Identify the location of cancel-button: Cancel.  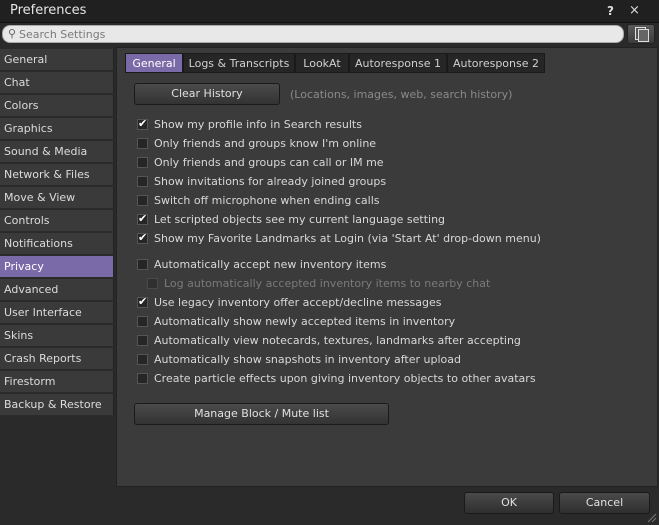
(604, 503).